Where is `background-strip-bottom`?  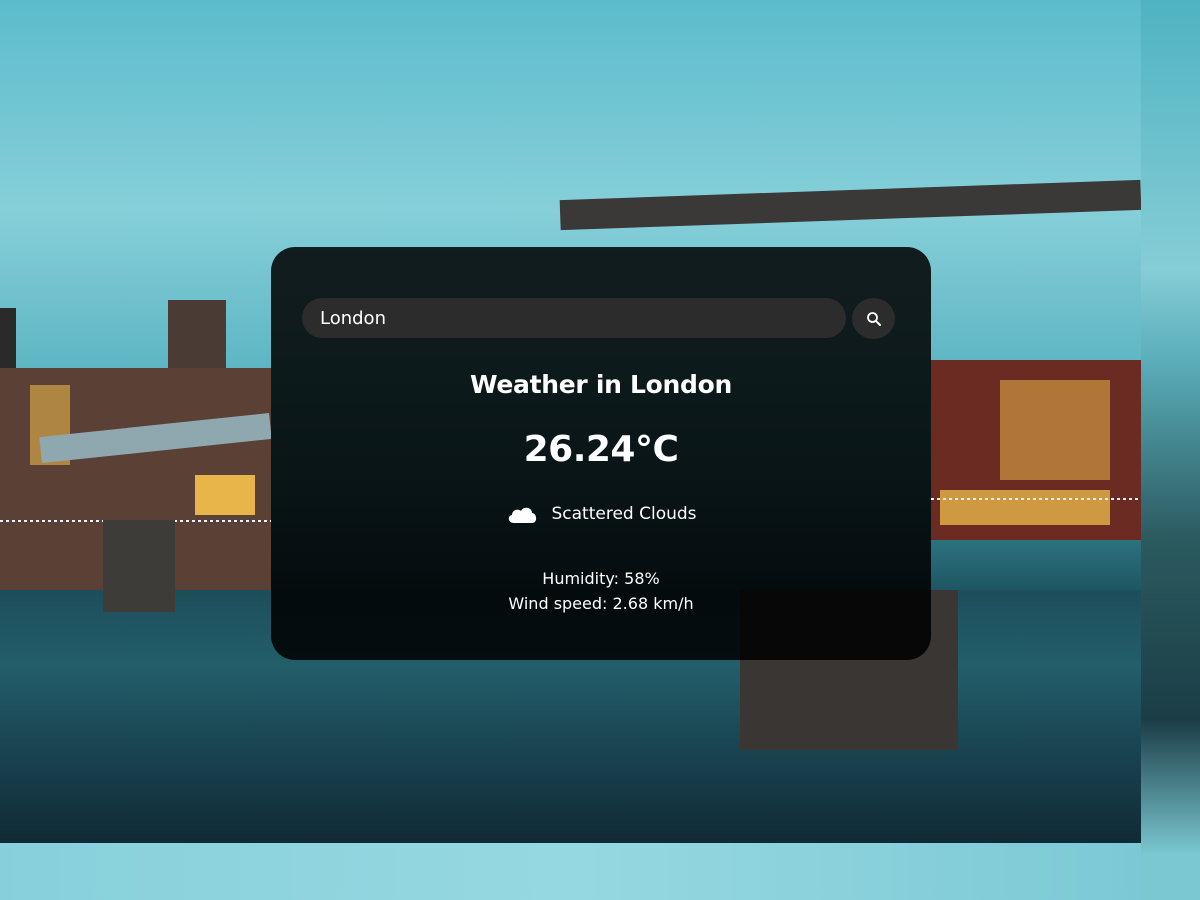 background-strip-bottom is located at coordinates (570, 871).